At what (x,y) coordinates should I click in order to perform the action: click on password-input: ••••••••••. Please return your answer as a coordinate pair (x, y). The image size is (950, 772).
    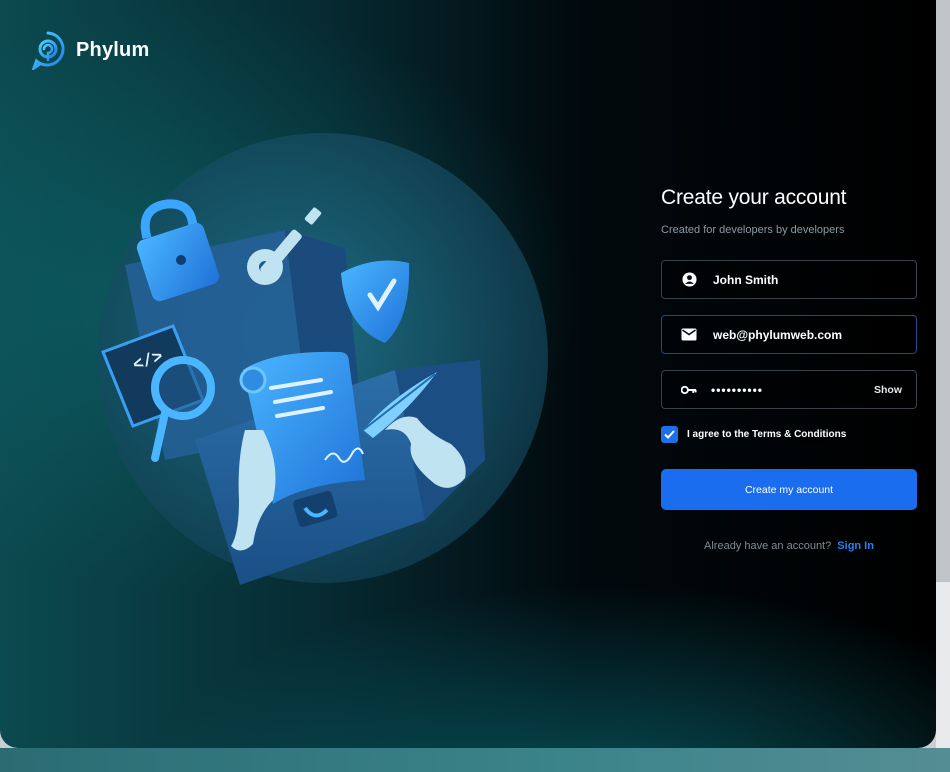
    Looking at the image, I should click on (786, 390).